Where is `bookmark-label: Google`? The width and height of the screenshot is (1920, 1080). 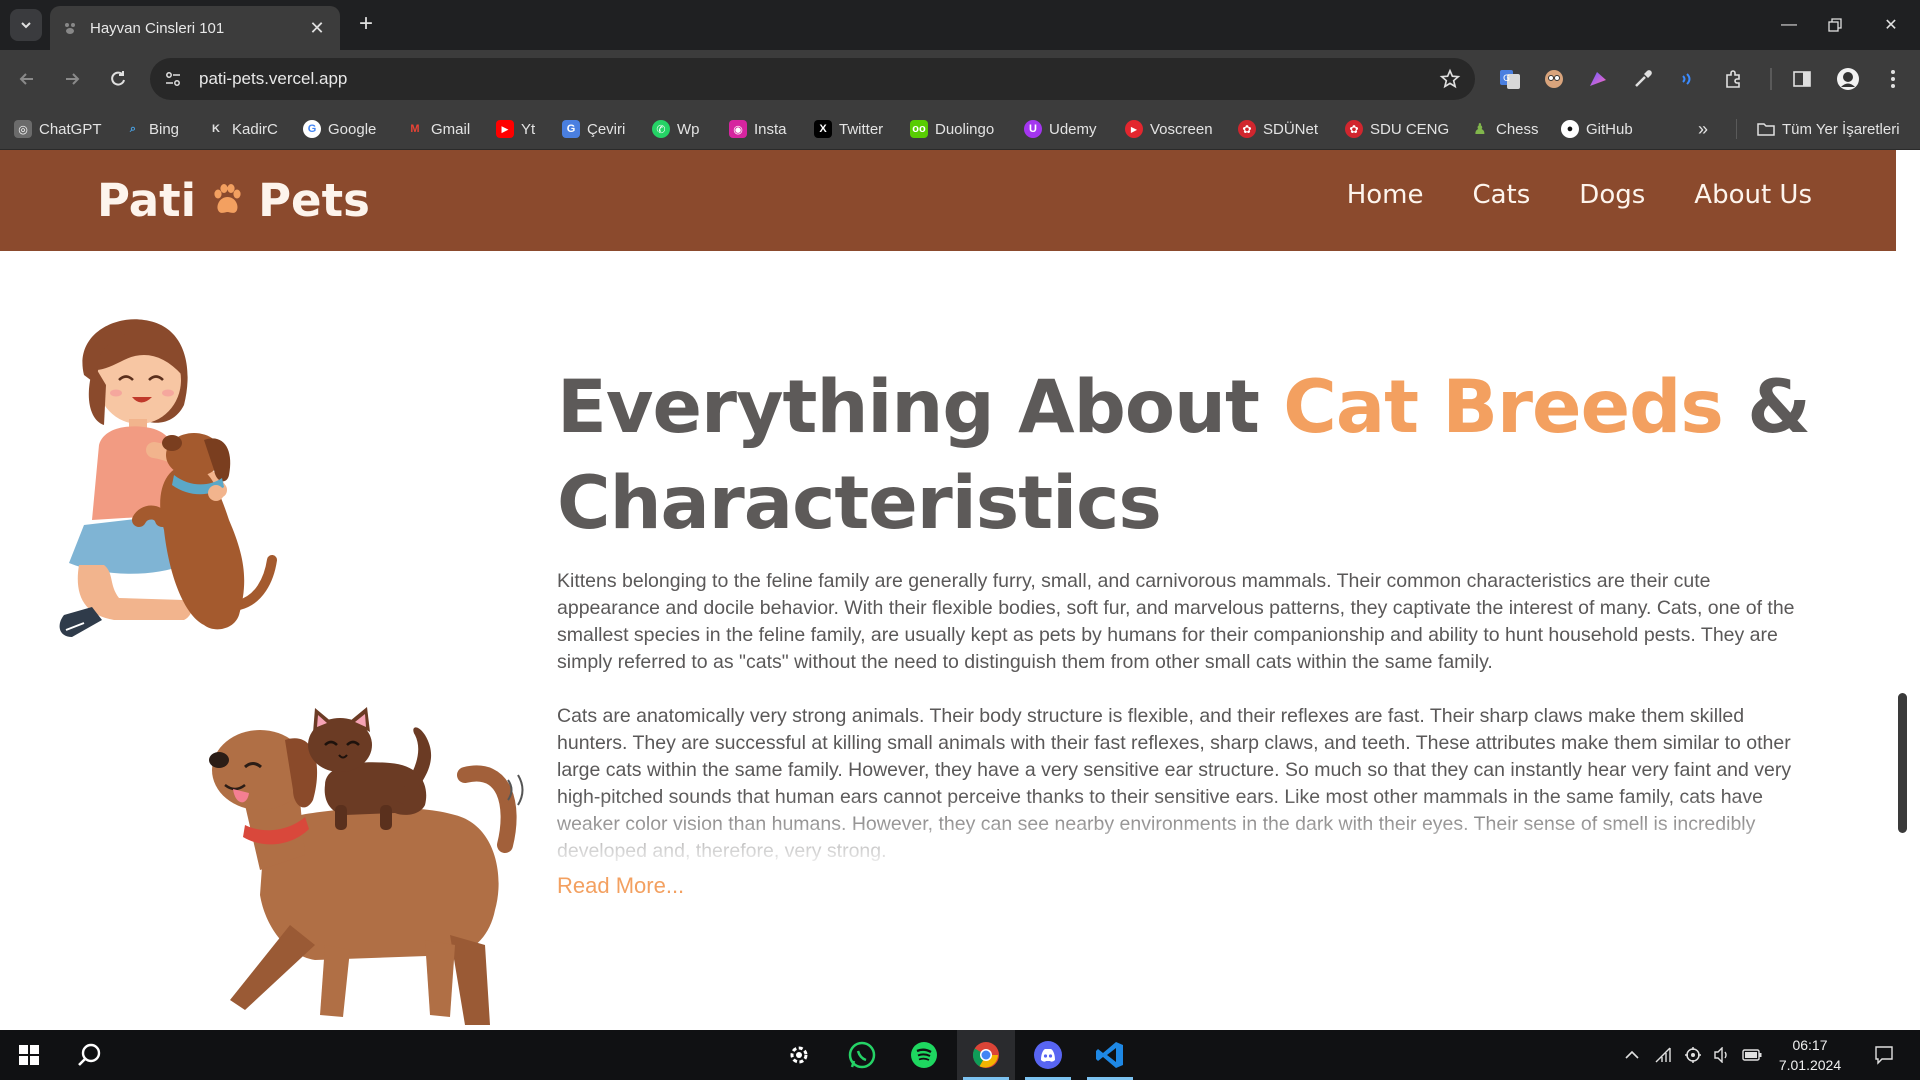 bookmark-label: Google is located at coordinates (352, 129).